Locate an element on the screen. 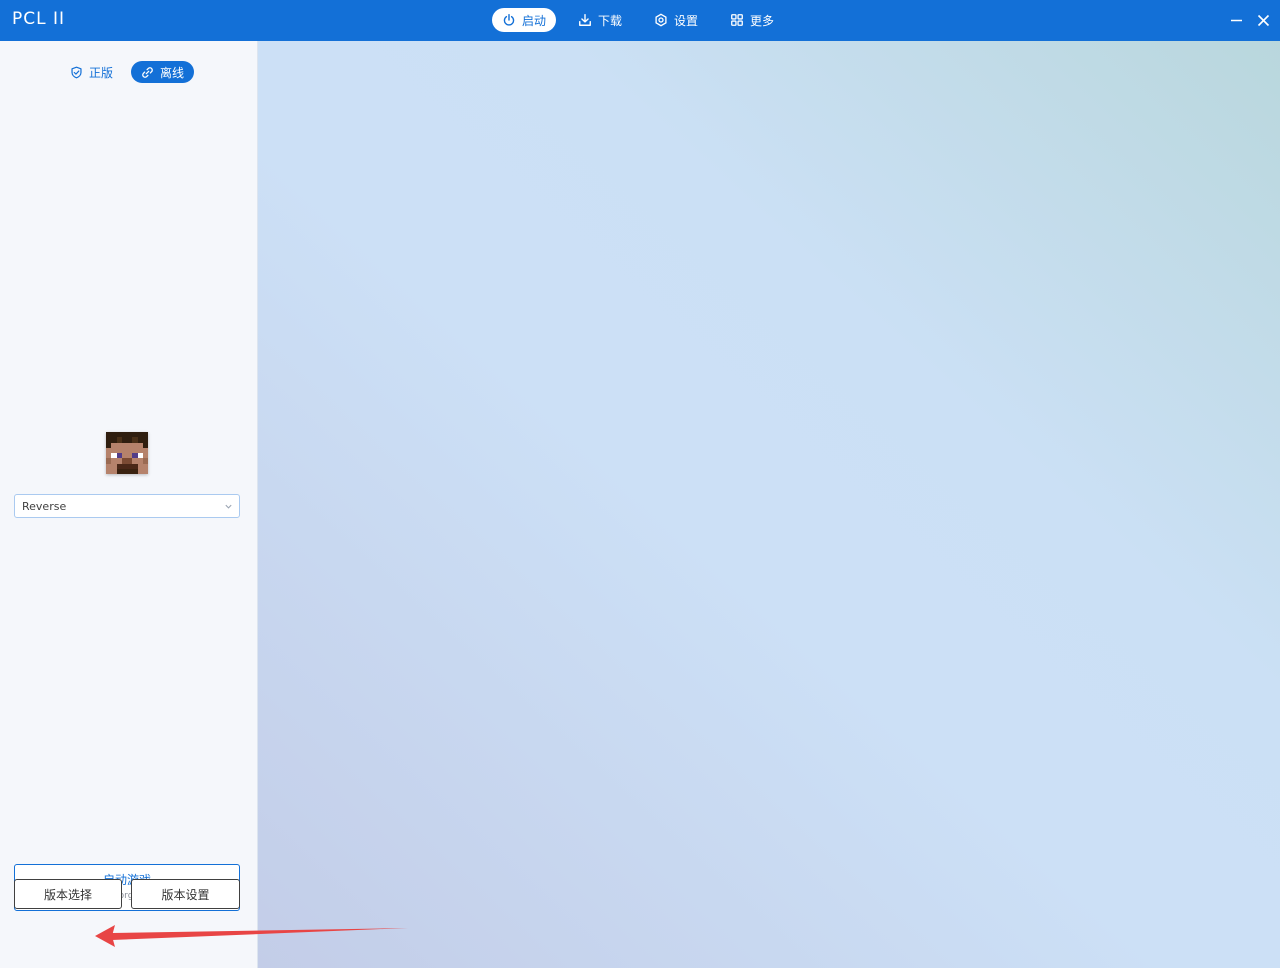 Image resolution: width=1280 pixels, height=968 pixels. steve-skin-icon is located at coordinates (127, 453).